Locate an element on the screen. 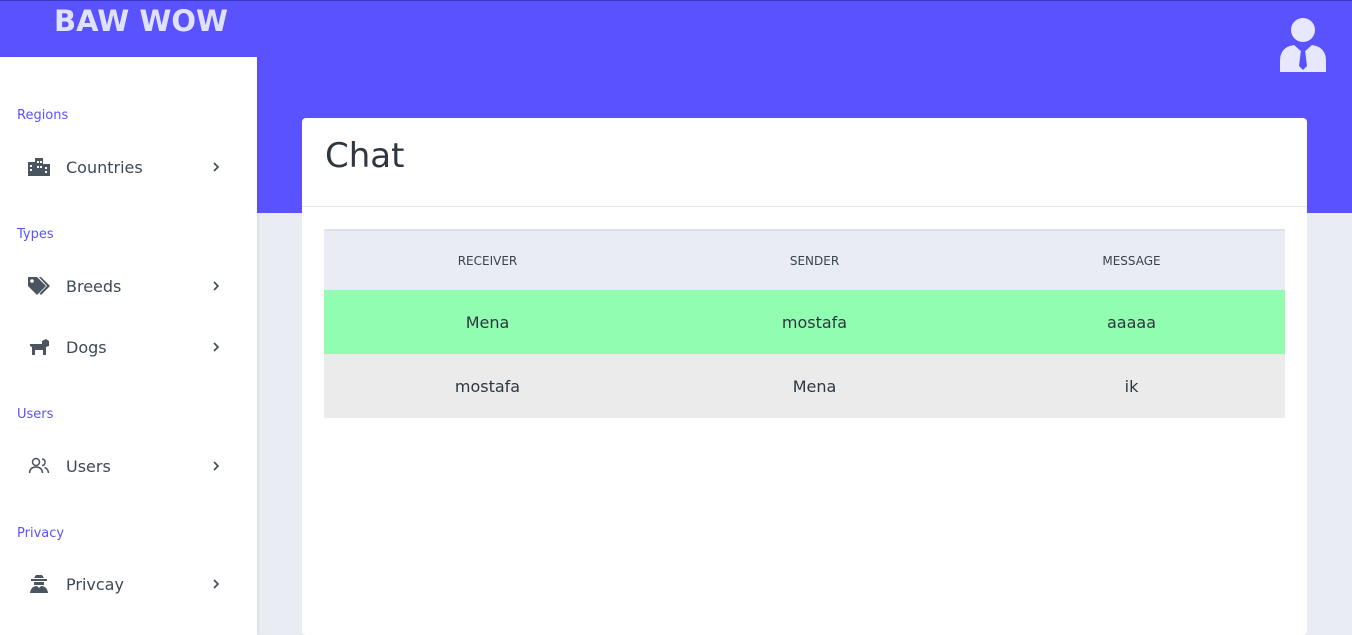 The width and height of the screenshot is (1352, 635). city-icon is located at coordinates (39, 167).